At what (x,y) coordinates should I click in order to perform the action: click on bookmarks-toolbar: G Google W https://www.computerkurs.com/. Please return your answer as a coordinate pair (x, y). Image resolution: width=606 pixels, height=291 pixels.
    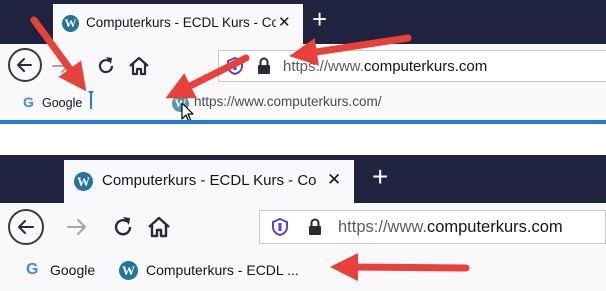
    Looking at the image, I should click on (303, 105).